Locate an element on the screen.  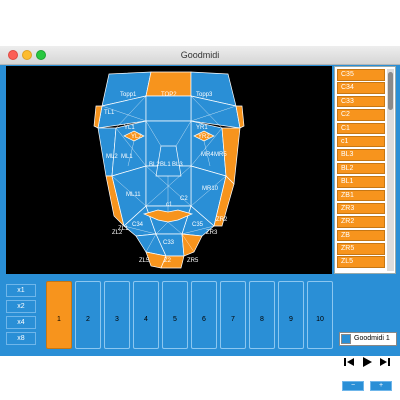
pad-label: 2 is located at coordinates (88, 319).